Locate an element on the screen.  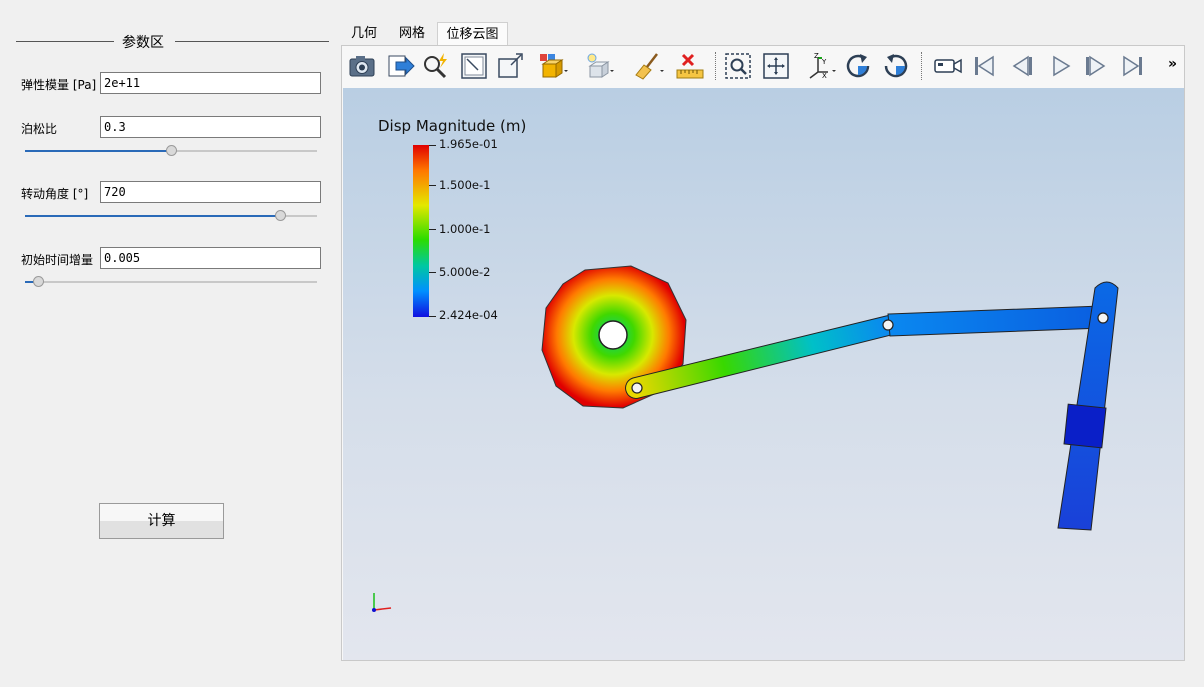
toolbar-overflow-button: » is located at coordinates (1172, 64).